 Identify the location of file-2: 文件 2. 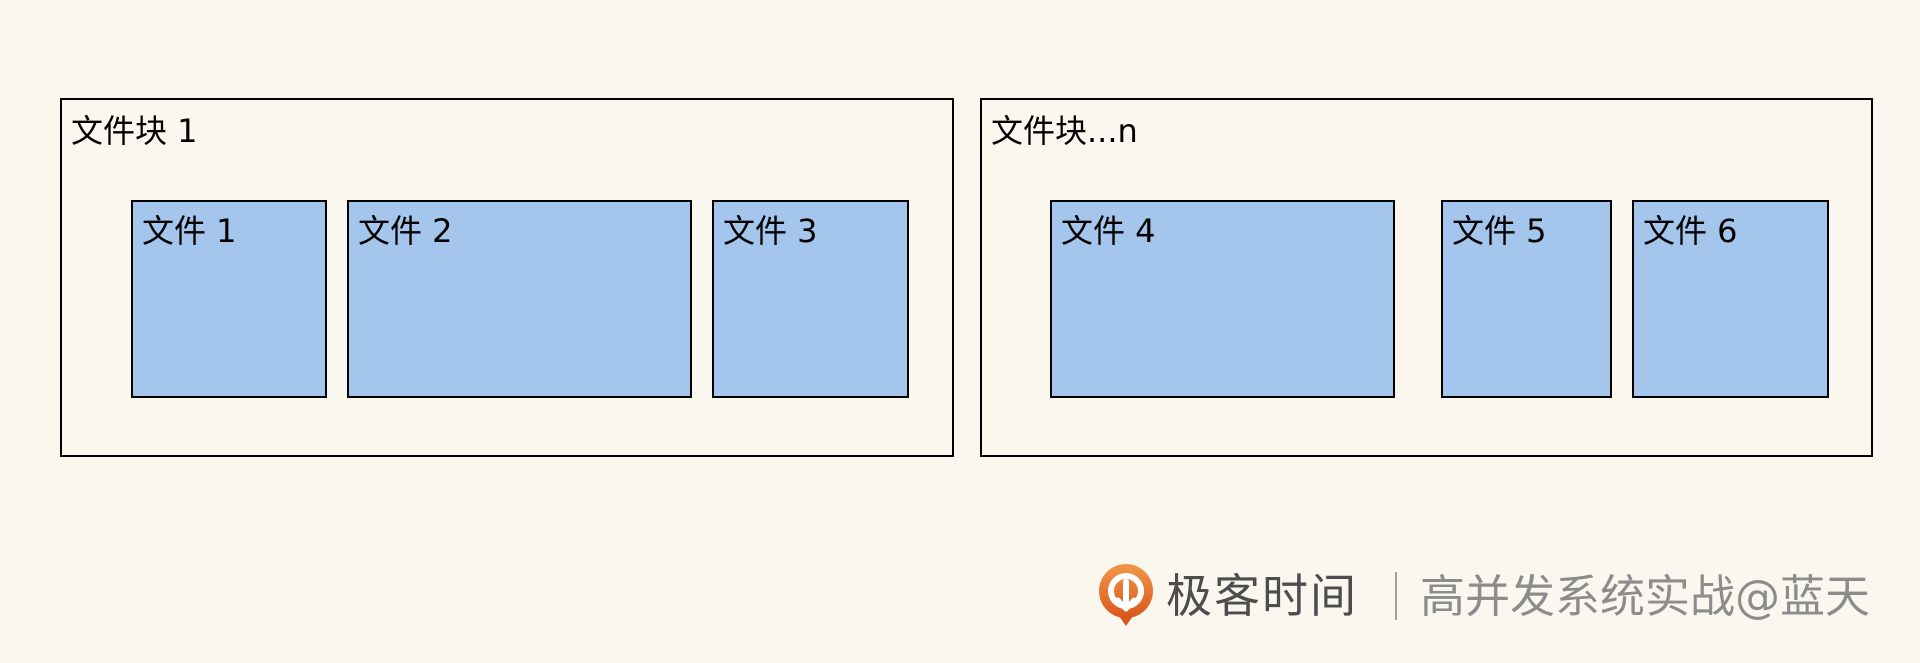
(519, 299).